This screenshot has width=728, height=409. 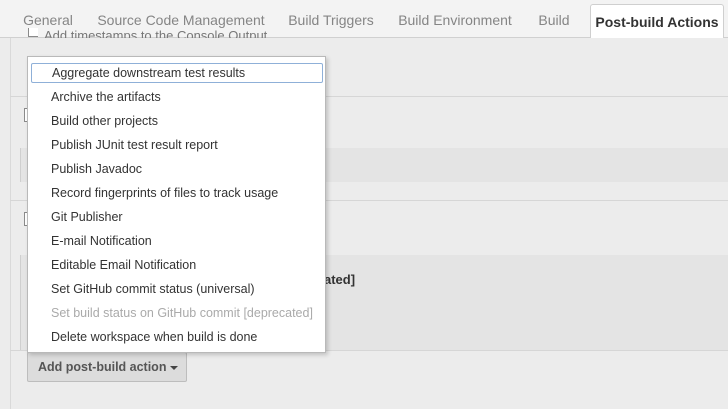 What do you see at coordinates (176, 289) in the screenshot?
I see `menu-item-set-github-commit-status: Set GitHub commit status (universal)` at bounding box center [176, 289].